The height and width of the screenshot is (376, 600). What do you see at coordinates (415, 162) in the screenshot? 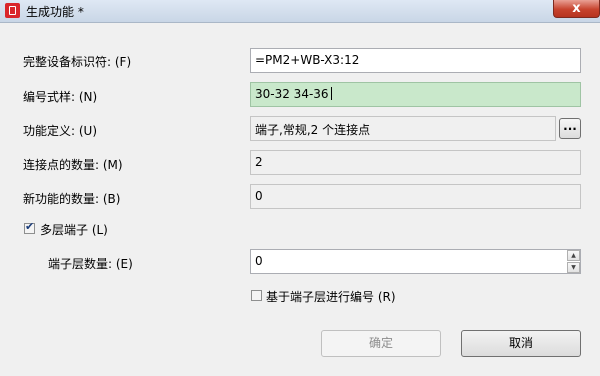
I see `connection-count-field: 2` at bounding box center [415, 162].